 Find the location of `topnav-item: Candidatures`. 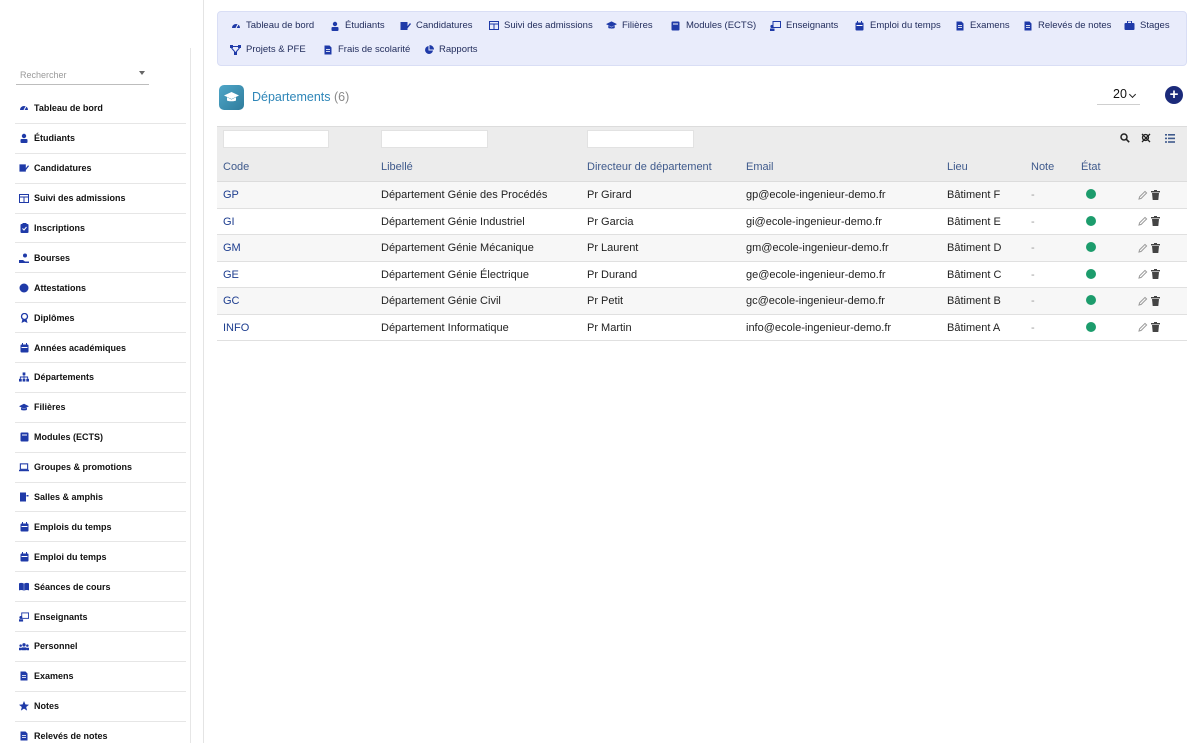

topnav-item: Candidatures is located at coordinates (436, 25).